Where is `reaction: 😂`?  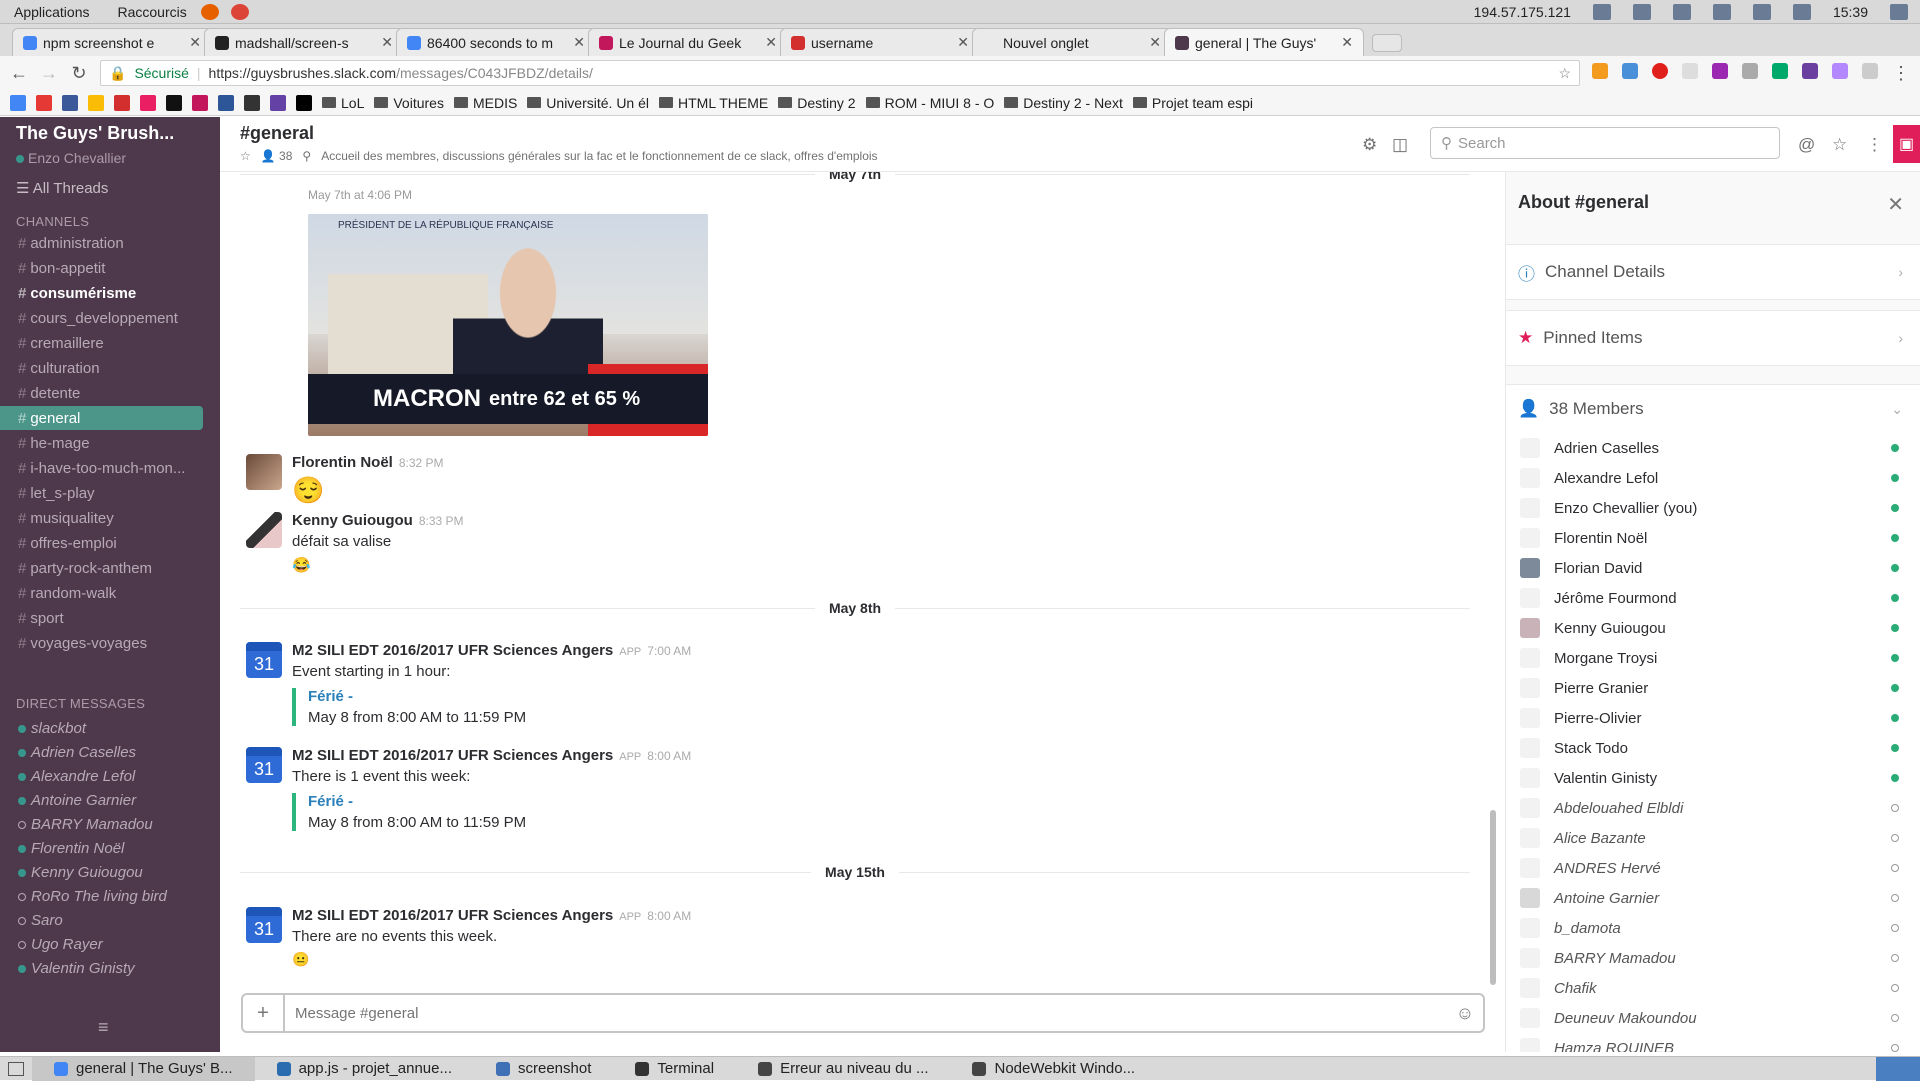
reaction: 😂 is located at coordinates (742, 565).